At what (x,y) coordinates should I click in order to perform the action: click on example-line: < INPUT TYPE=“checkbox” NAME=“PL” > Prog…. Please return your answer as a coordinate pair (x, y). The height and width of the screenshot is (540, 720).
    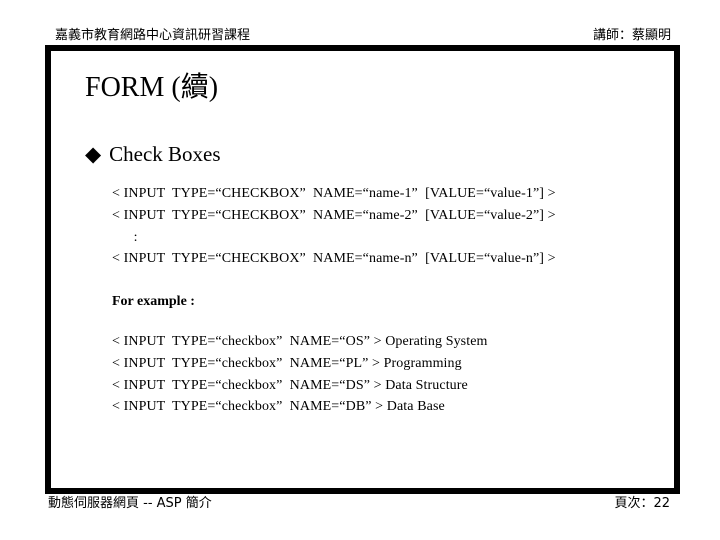
    Looking at the image, I should click on (287, 363).